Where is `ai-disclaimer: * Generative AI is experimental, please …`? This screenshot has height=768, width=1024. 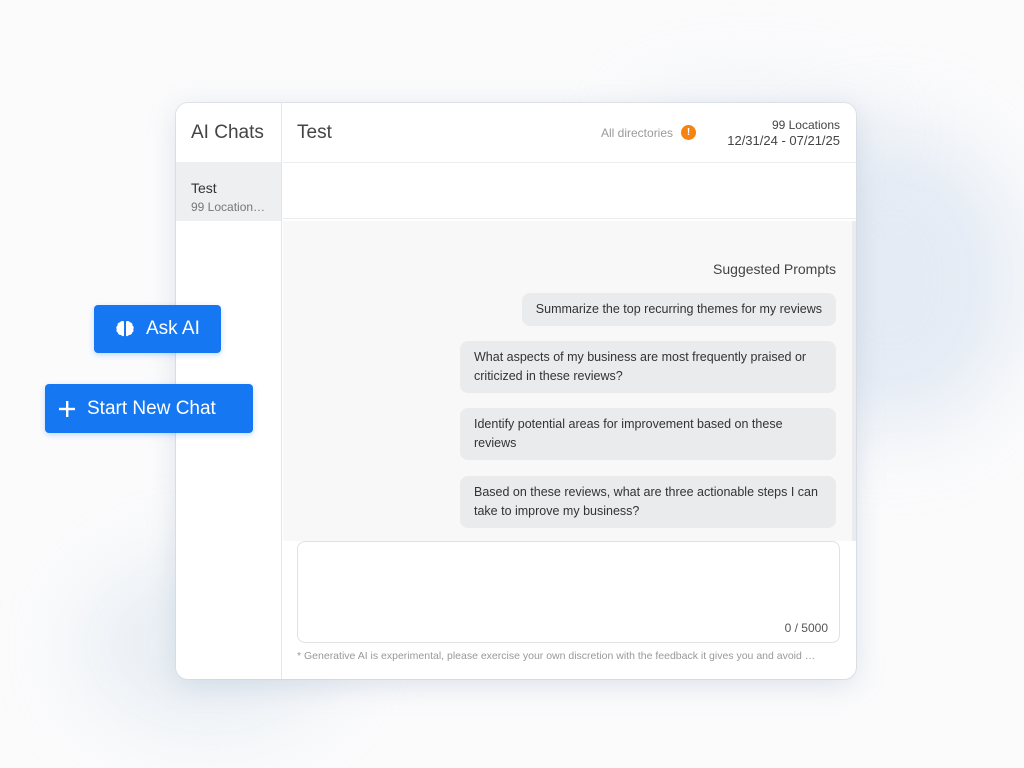 ai-disclaimer: * Generative AI is experimental, please … is located at coordinates (556, 656).